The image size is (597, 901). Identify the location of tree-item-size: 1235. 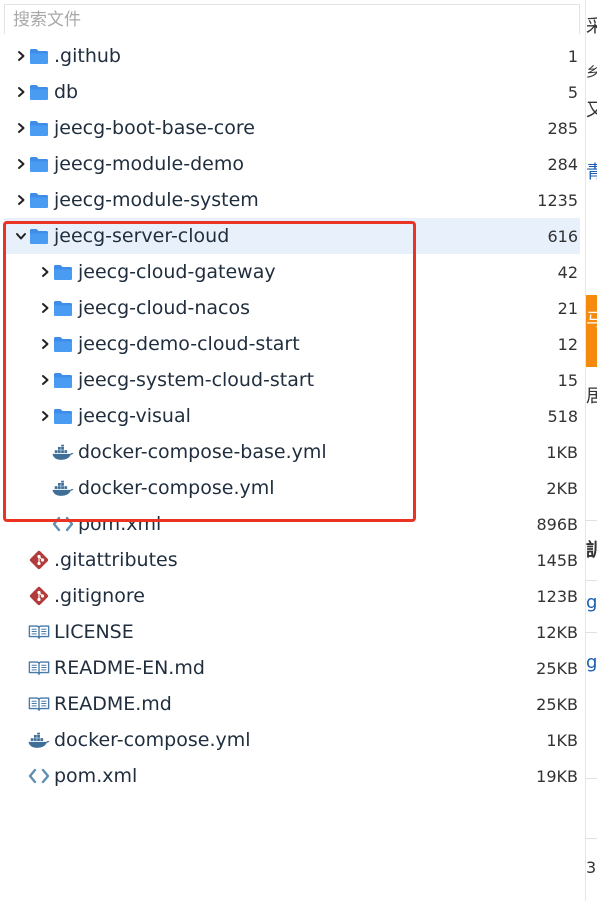
(557, 200).